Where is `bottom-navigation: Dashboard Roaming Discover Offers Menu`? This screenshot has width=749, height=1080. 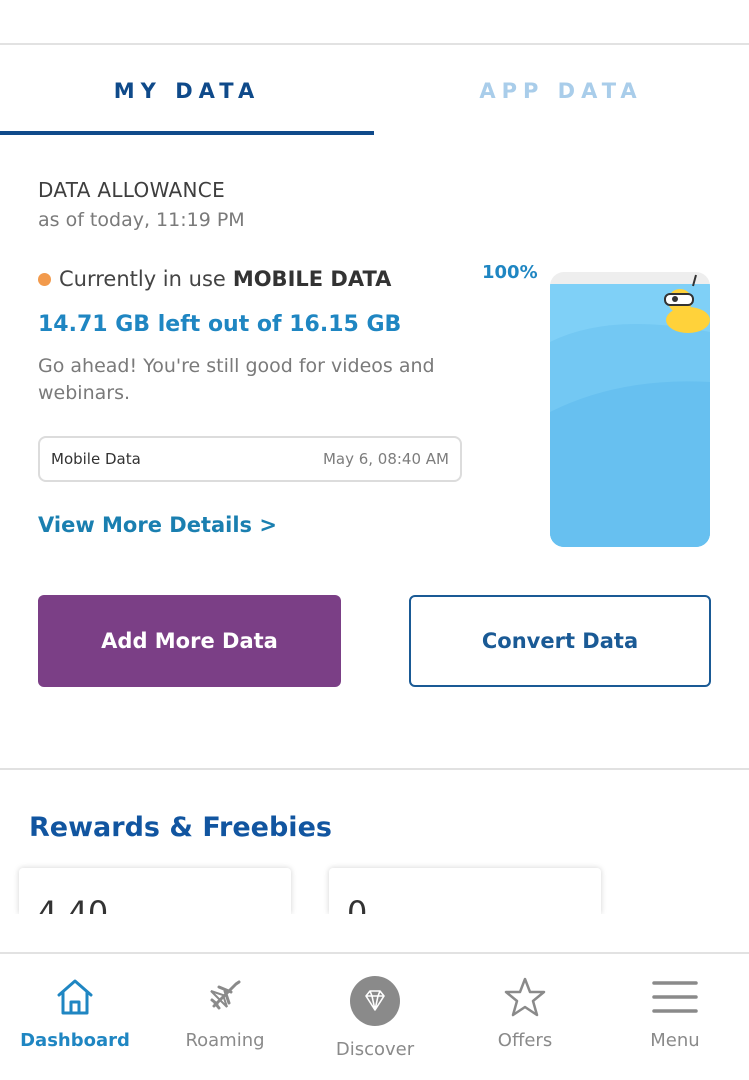
bottom-navigation: Dashboard Roaming Discover Offers Menu is located at coordinates (374, 1016).